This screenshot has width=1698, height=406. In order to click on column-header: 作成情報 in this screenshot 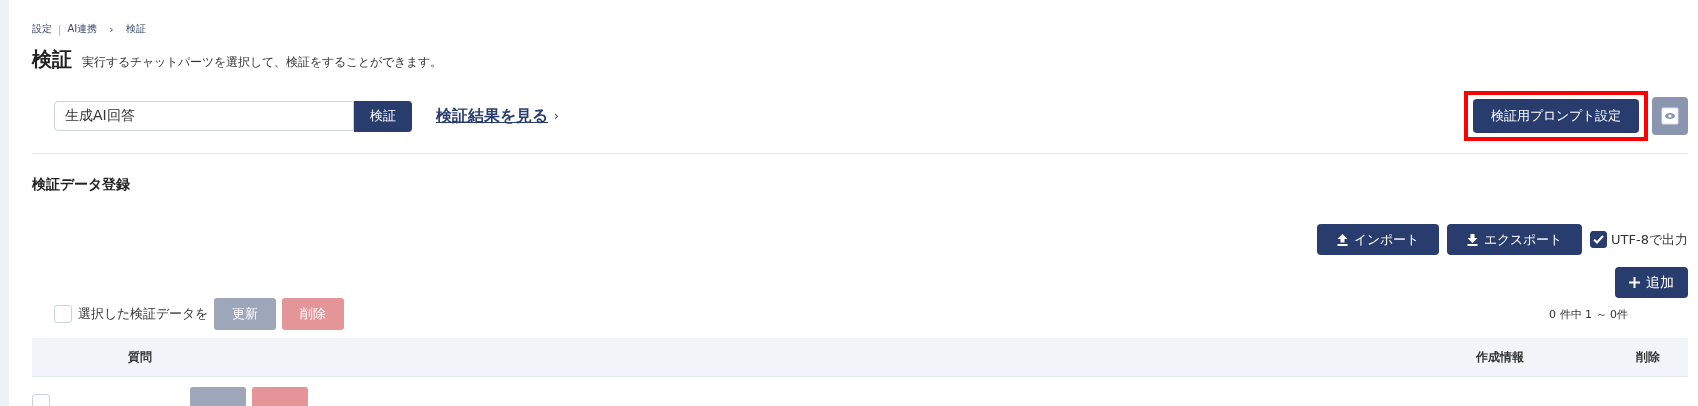, I will do `click(1500, 357)`.